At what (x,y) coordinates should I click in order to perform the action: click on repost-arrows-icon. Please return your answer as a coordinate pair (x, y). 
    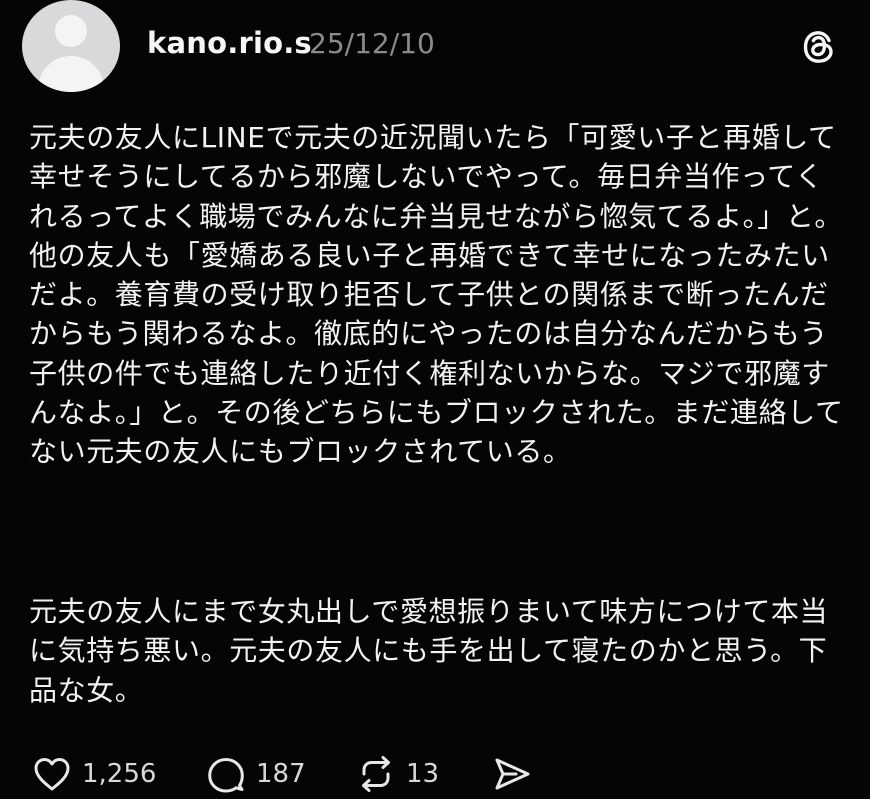
    Looking at the image, I should click on (376, 774).